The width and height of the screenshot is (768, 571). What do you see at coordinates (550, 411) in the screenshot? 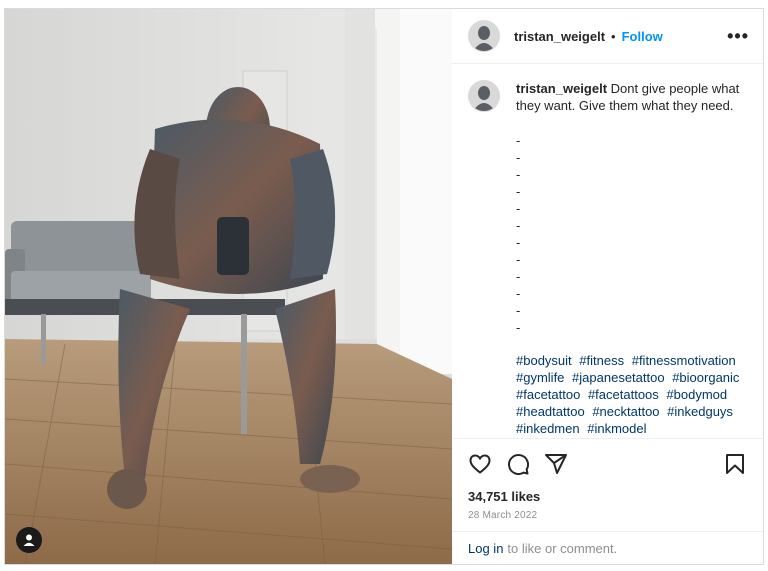
I see `hashtag-link: #headtattoo` at bounding box center [550, 411].